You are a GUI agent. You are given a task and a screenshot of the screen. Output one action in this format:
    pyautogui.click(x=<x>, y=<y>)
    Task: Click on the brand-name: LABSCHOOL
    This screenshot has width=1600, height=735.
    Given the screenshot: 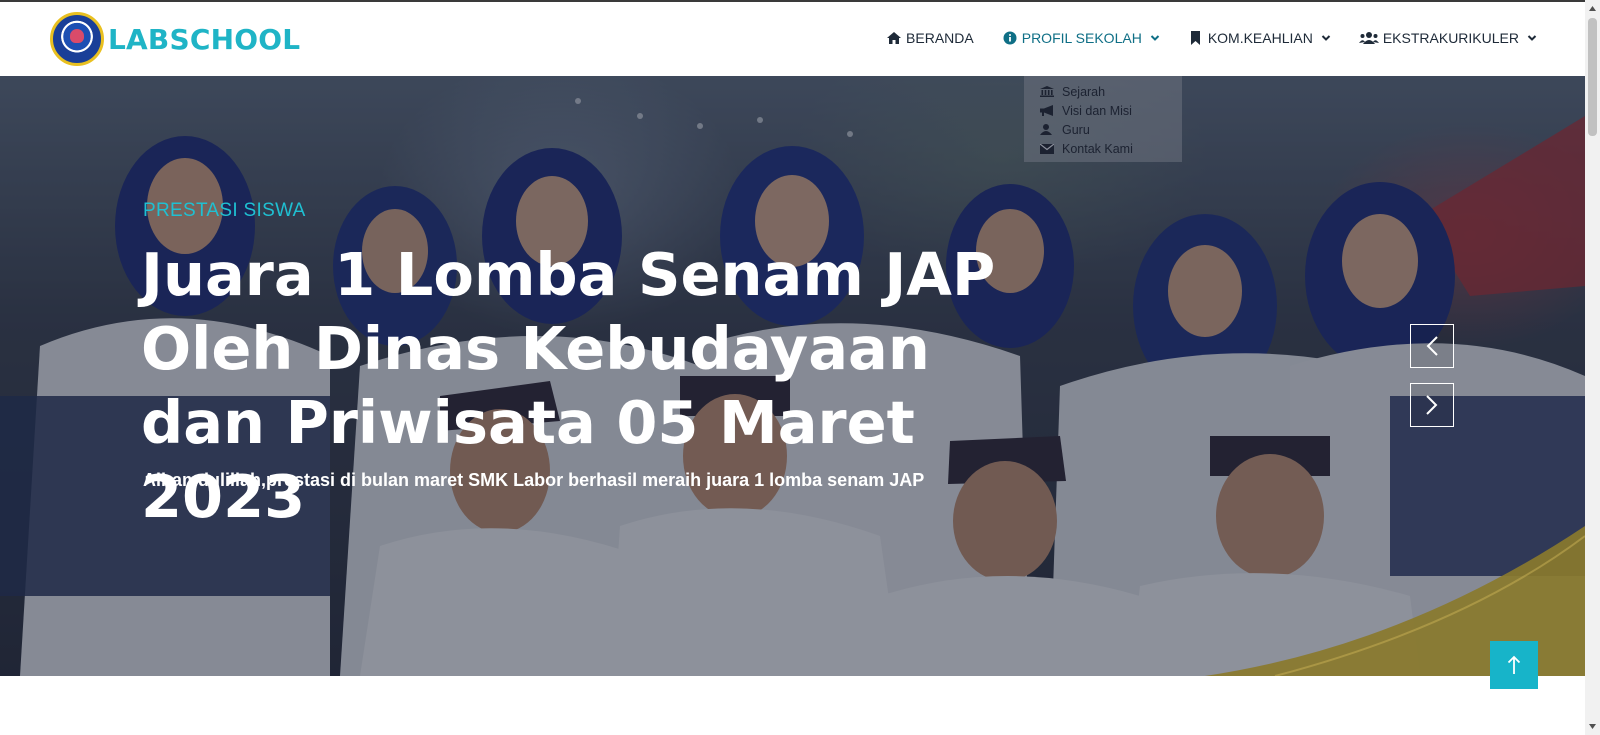 What is the action you would take?
    pyautogui.click(x=204, y=39)
    